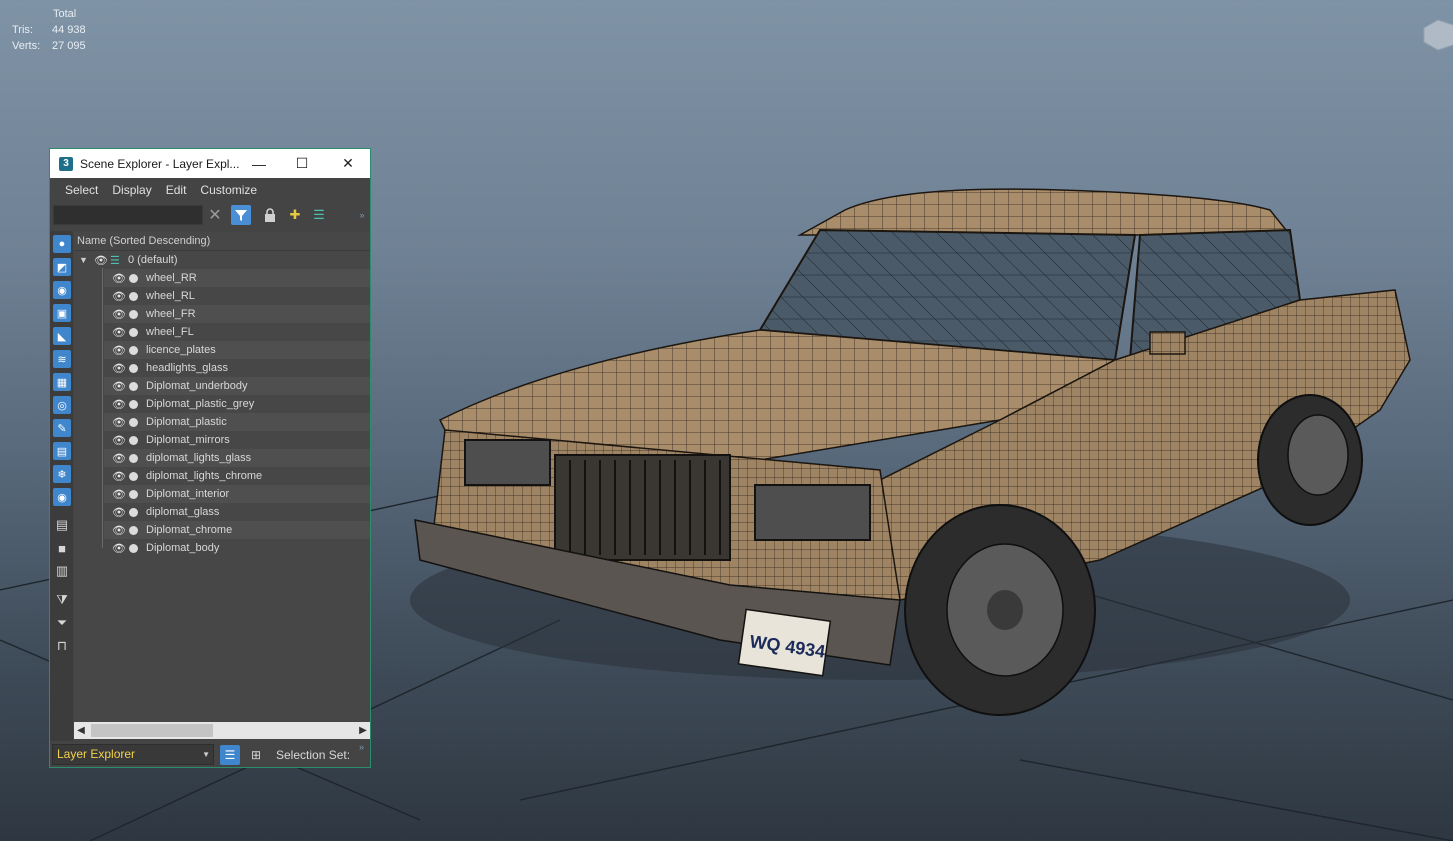 This screenshot has width=1453, height=841. What do you see at coordinates (176, 190) in the screenshot?
I see `menu-edit: Edit` at bounding box center [176, 190].